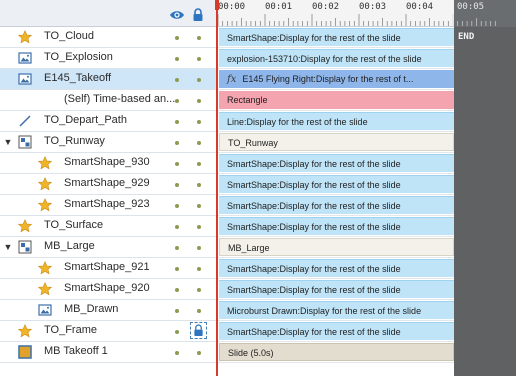  What do you see at coordinates (108, 352) in the screenshot?
I see `layer-row: MB Takeoff 1` at bounding box center [108, 352].